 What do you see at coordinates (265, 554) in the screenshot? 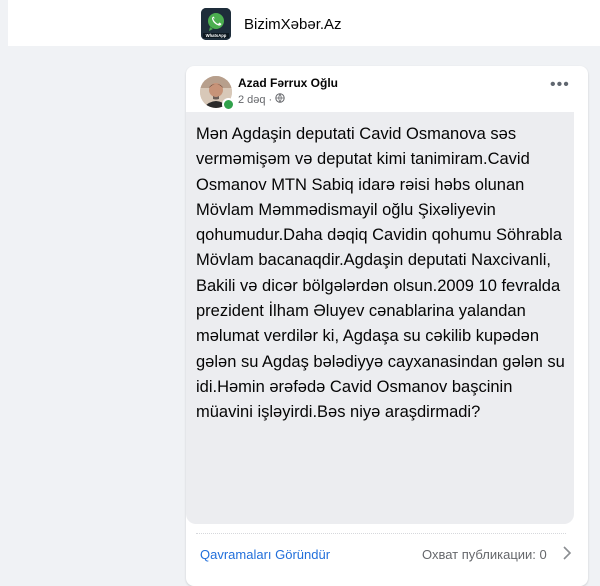
I see `translate-link: Qavramaları Göründür` at bounding box center [265, 554].